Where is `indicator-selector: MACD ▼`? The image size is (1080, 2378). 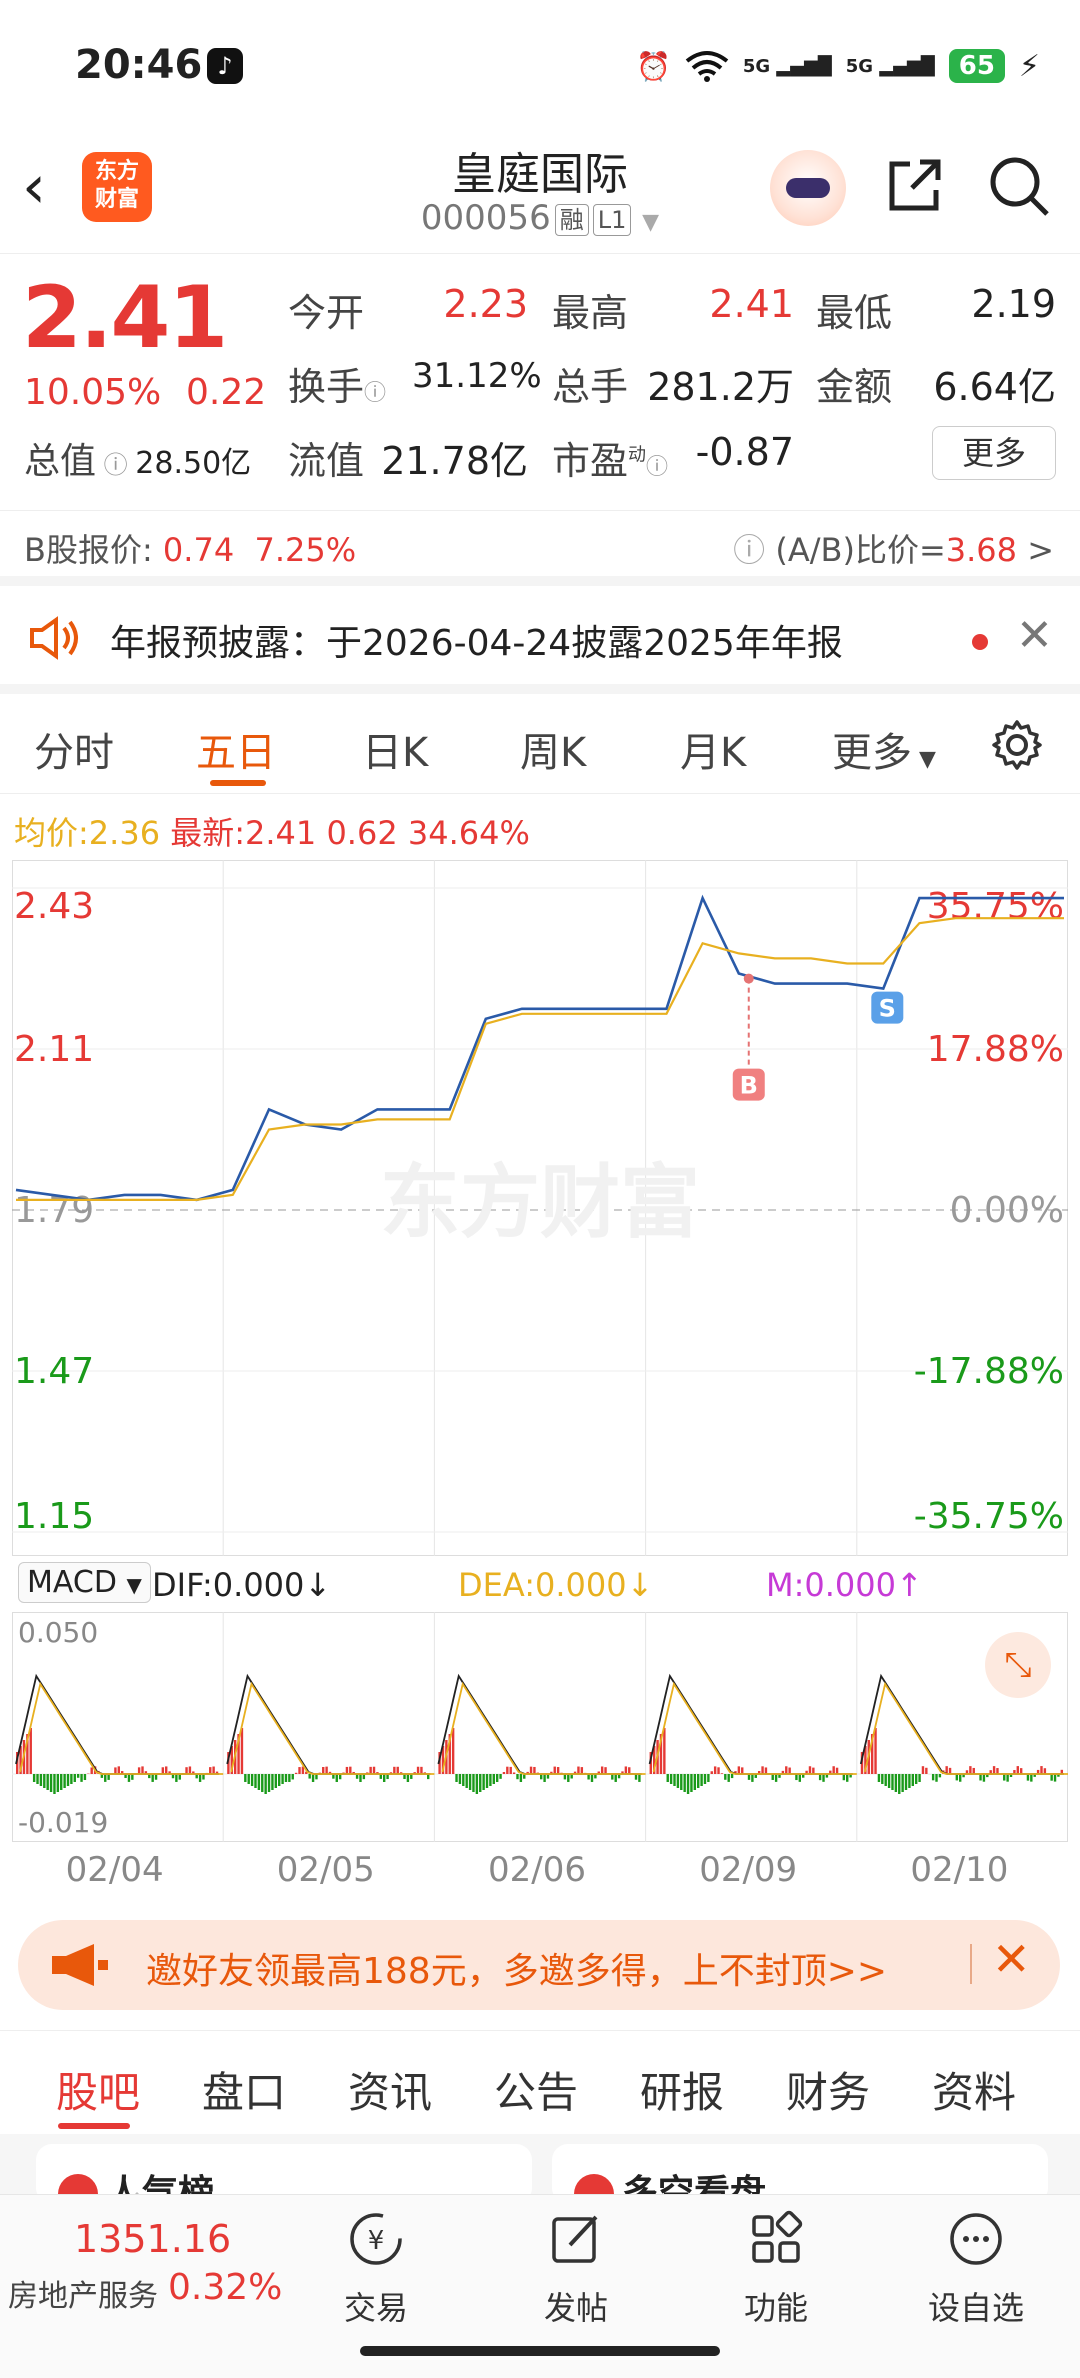 indicator-selector: MACD ▼ is located at coordinates (84, 1582).